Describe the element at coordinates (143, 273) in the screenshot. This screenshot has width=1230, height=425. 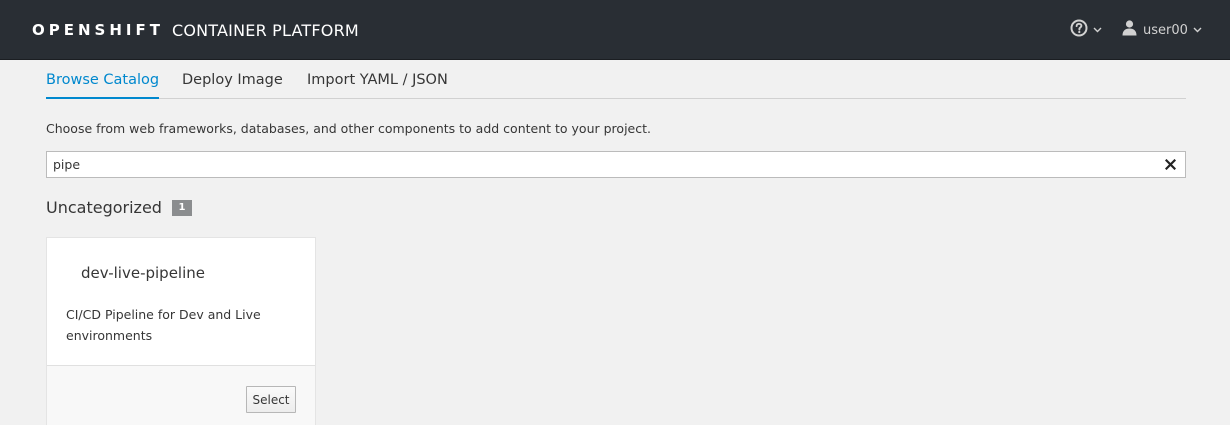
I see `card-title: dev-live-pipeline` at that location.